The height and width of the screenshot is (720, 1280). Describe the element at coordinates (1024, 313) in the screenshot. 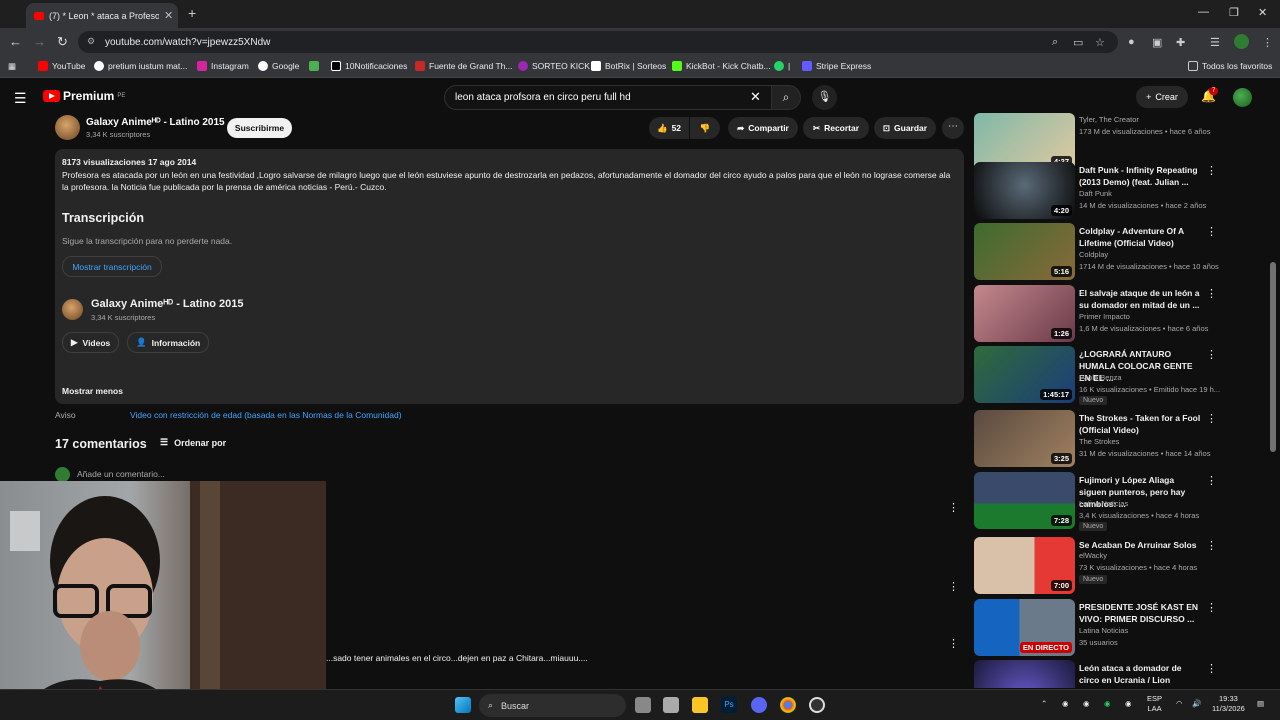

I see `video-thumbnail: 1:26` at that location.